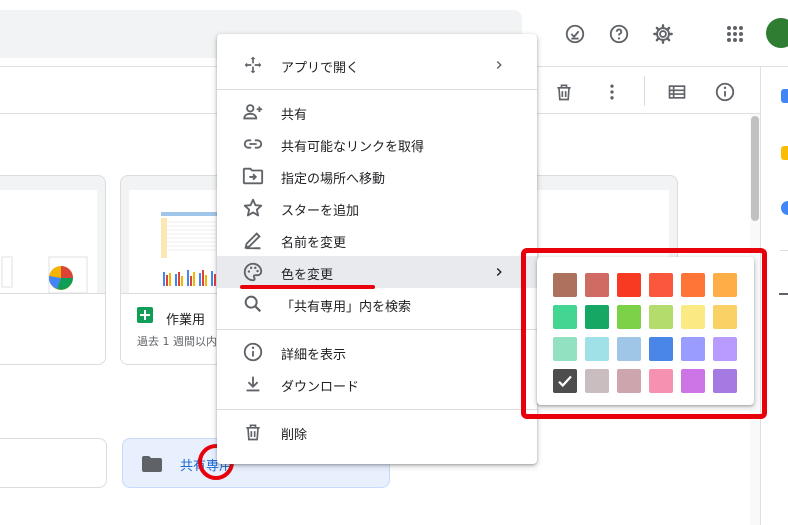 The width and height of the screenshot is (788, 525). What do you see at coordinates (784, 250) in the screenshot?
I see `side-panel-divider` at bounding box center [784, 250].